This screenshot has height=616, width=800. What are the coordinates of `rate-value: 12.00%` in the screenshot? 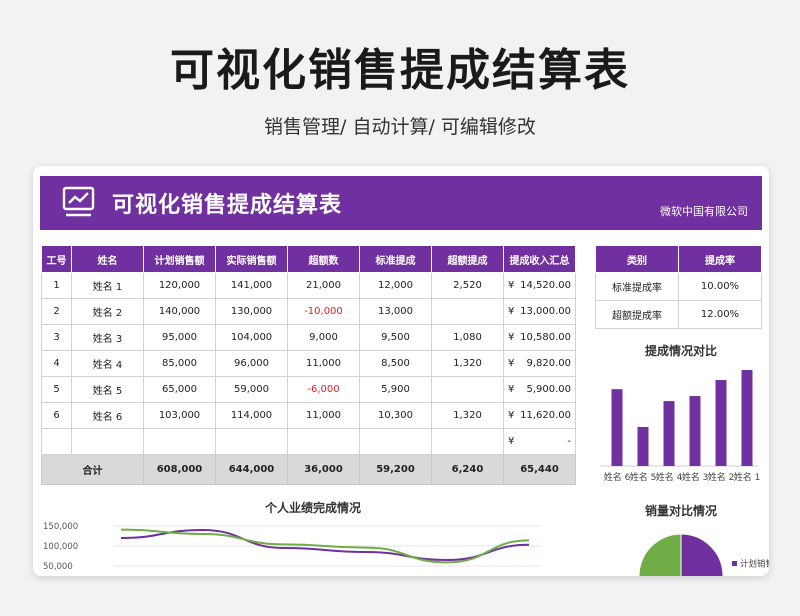 It's located at (720, 314).